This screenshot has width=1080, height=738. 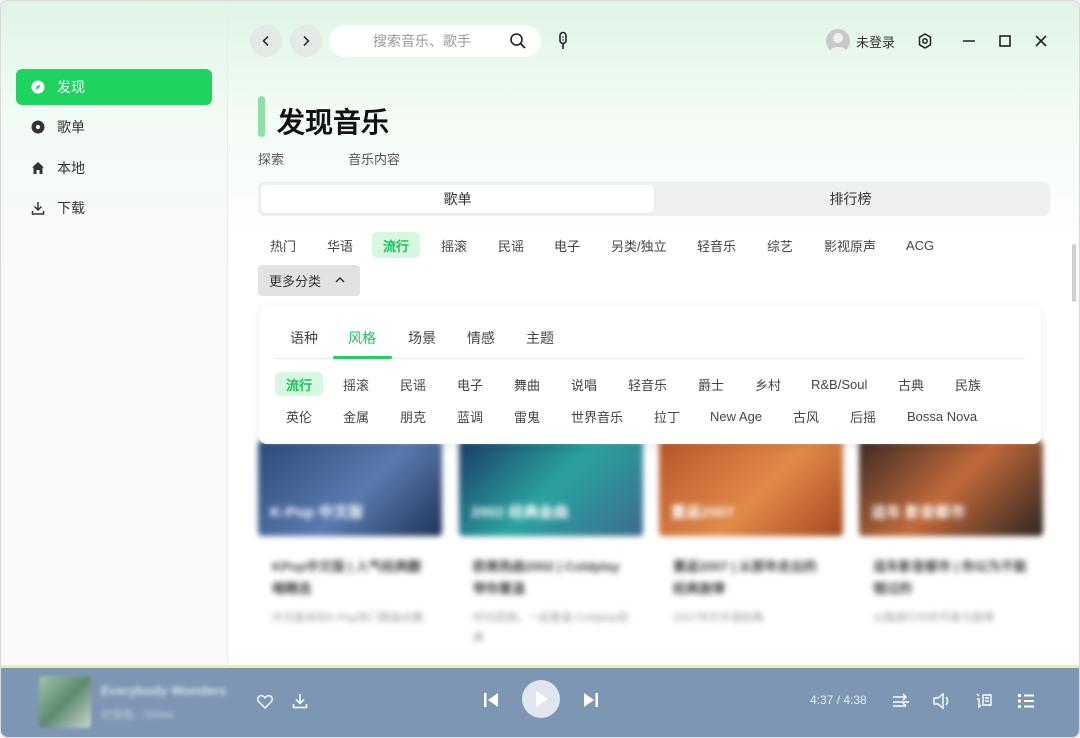 What do you see at coordinates (413, 416) in the screenshot?
I see `style-tag: 朋克` at bounding box center [413, 416].